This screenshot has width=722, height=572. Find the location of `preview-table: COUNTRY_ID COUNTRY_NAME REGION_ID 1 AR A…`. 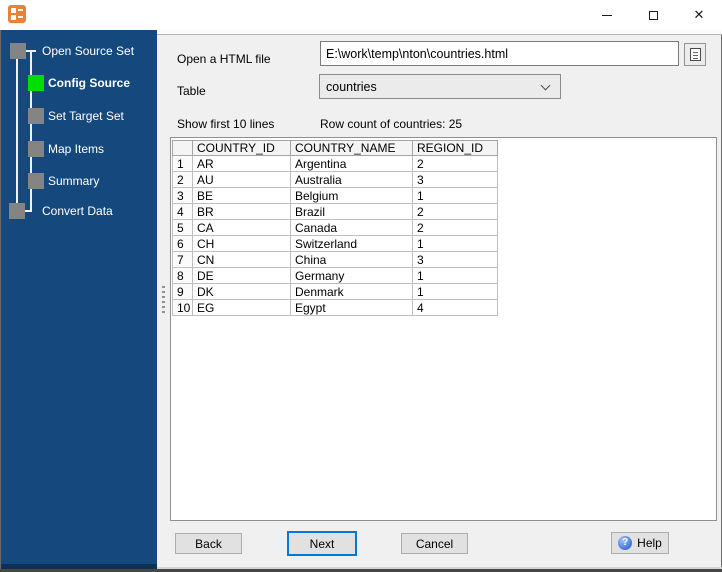

preview-table: COUNTRY_ID COUNTRY_NAME REGION_ID 1 AR A… is located at coordinates (335, 228).